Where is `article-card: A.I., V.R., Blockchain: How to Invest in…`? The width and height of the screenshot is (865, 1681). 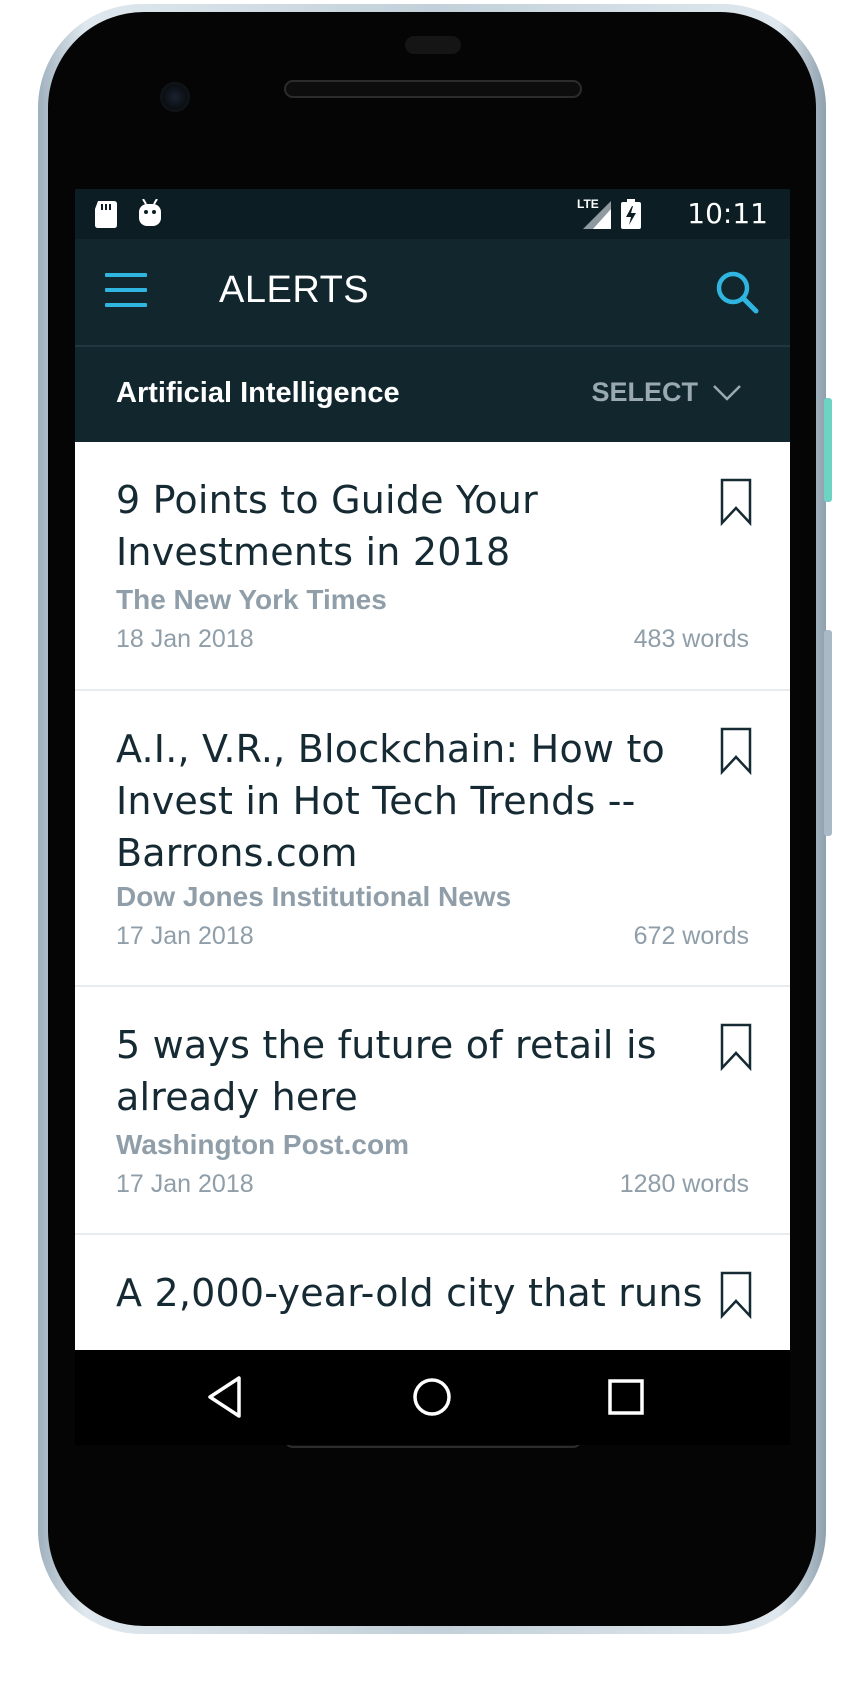 article-card: A.I., V.R., Blockchain: How to Invest in… is located at coordinates (432, 839).